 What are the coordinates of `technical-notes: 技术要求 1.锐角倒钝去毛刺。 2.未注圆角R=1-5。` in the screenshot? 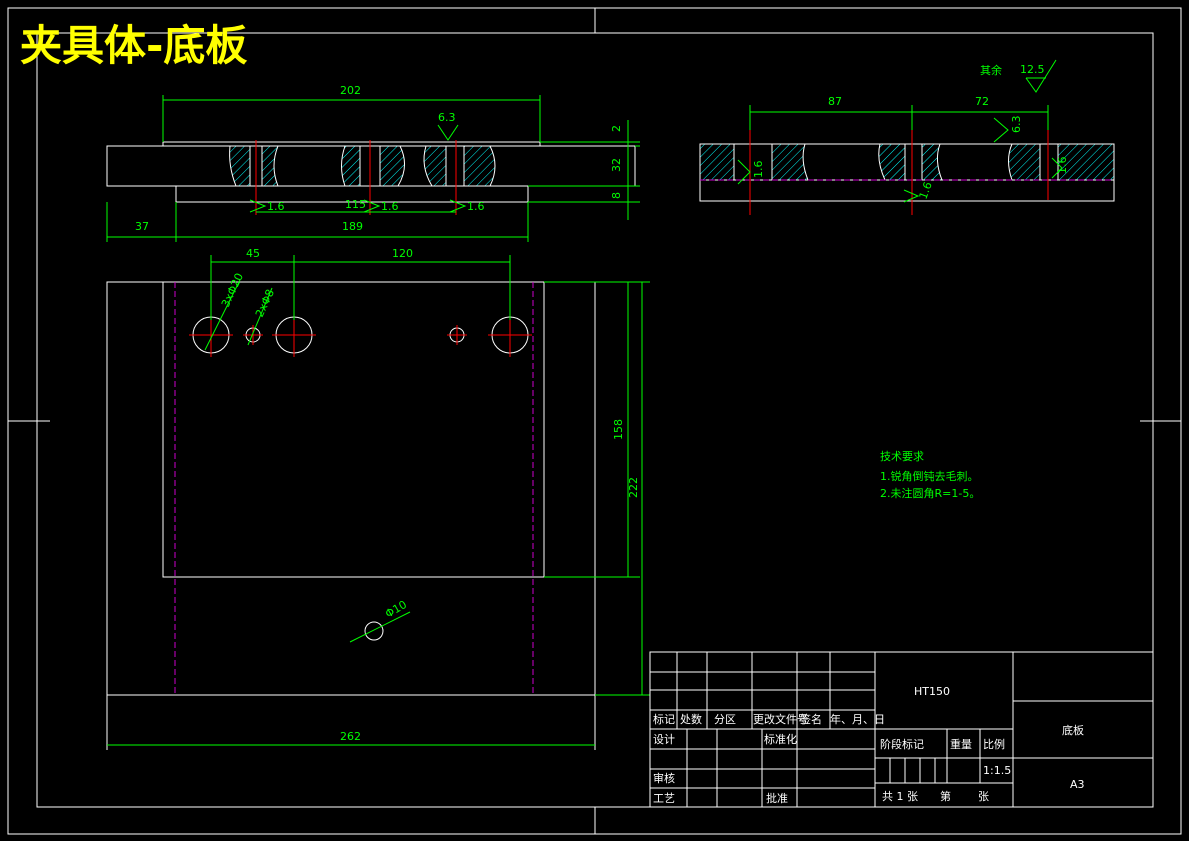 It's located at (930, 475).